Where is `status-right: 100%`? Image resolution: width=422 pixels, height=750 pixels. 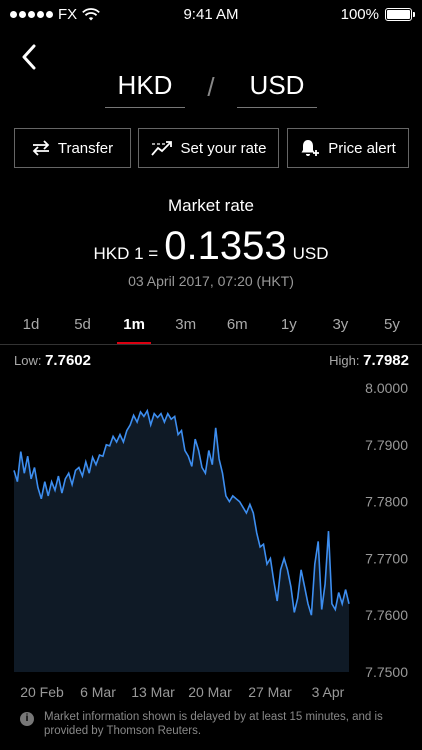
status-right: 100% is located at coordinates (377, 14).